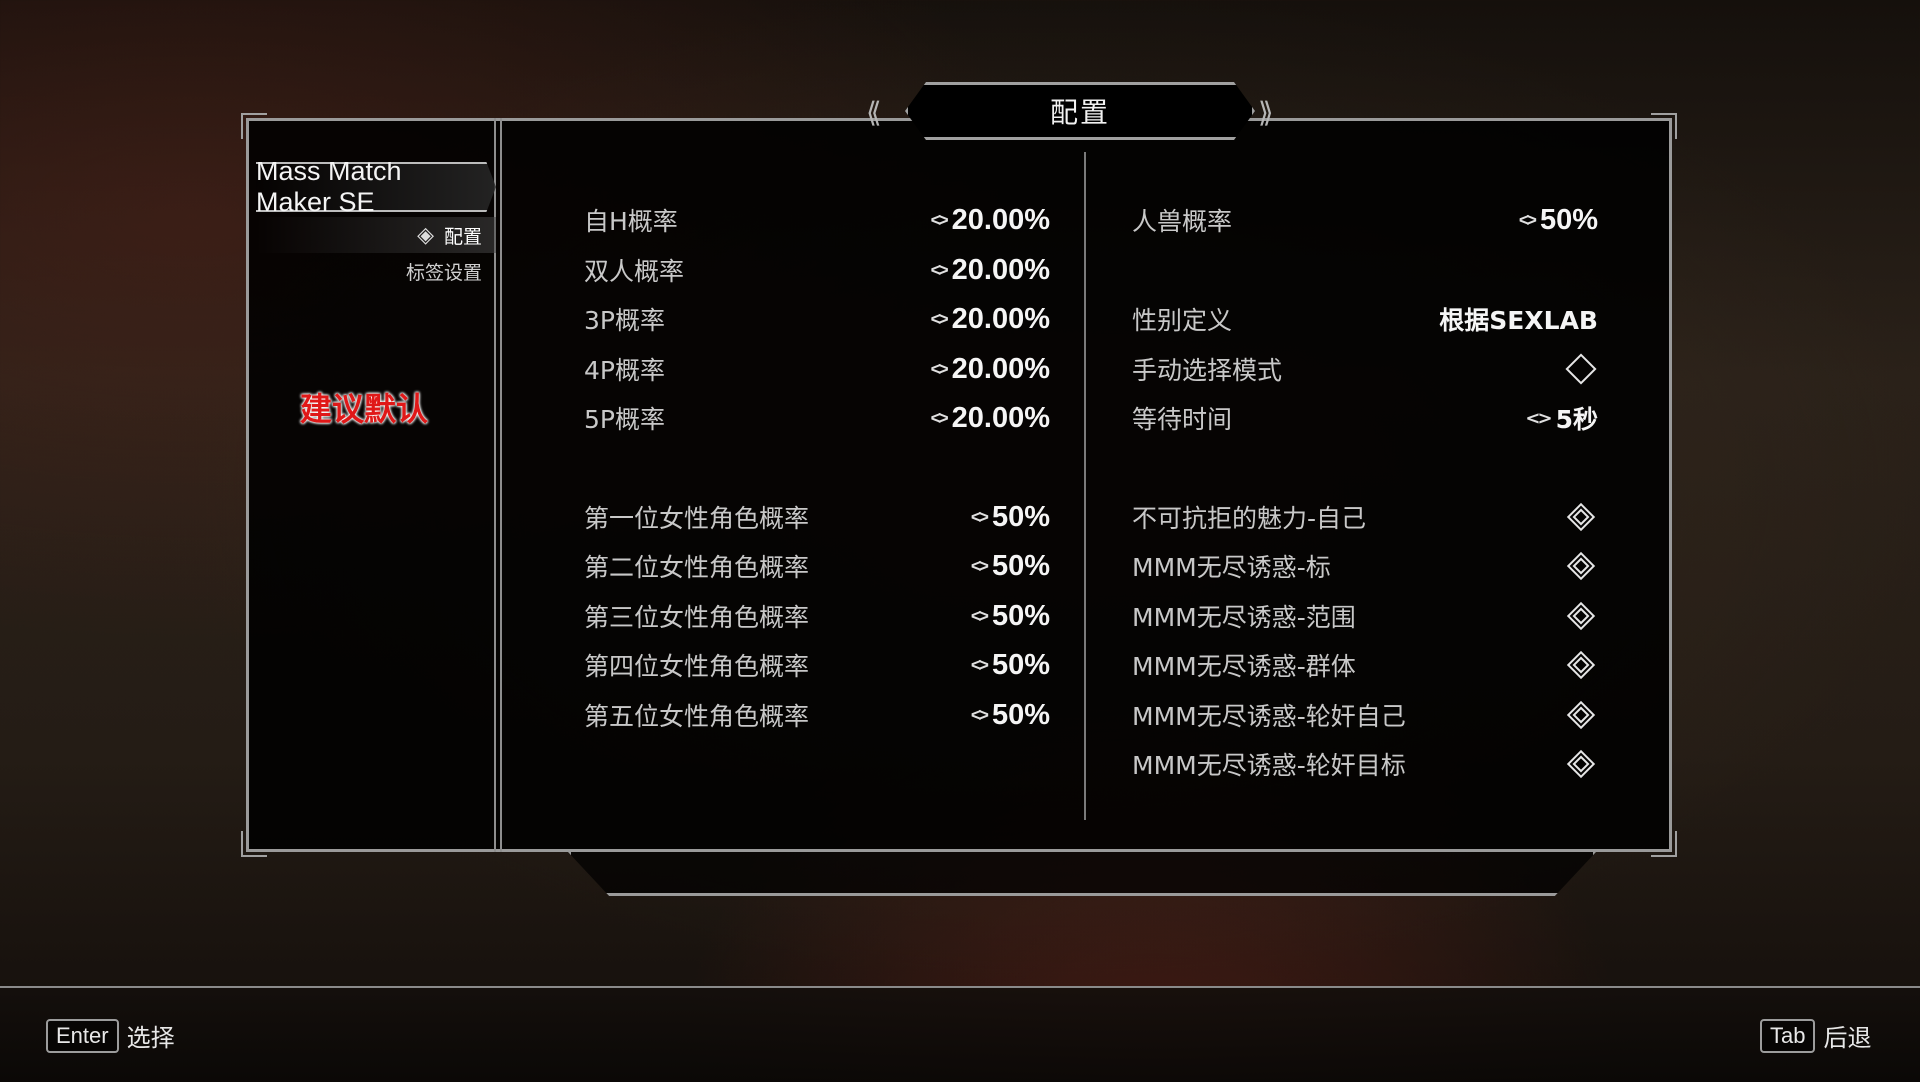  I want to click on setting-label: 第五位女性角色概率, so click(697, 716).